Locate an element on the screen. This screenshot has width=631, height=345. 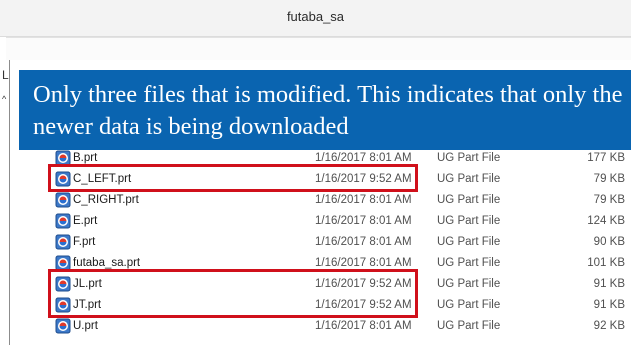
file-name: U.prt is located at coordinates (85, 326).